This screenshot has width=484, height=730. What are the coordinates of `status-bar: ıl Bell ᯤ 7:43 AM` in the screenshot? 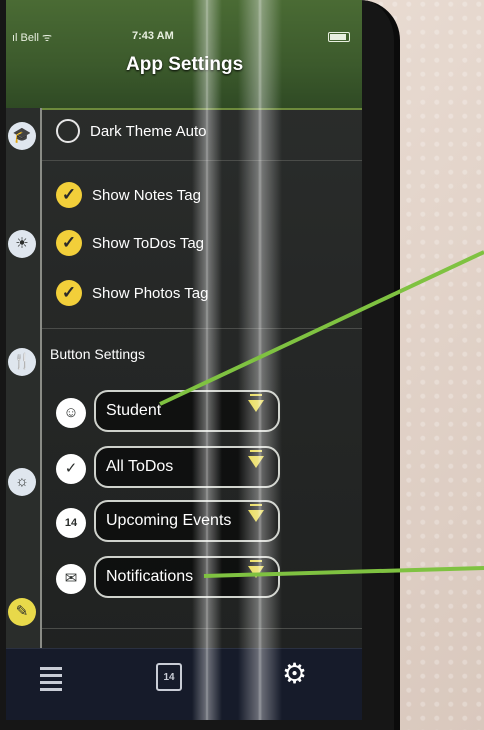 It's located at (184, 38).